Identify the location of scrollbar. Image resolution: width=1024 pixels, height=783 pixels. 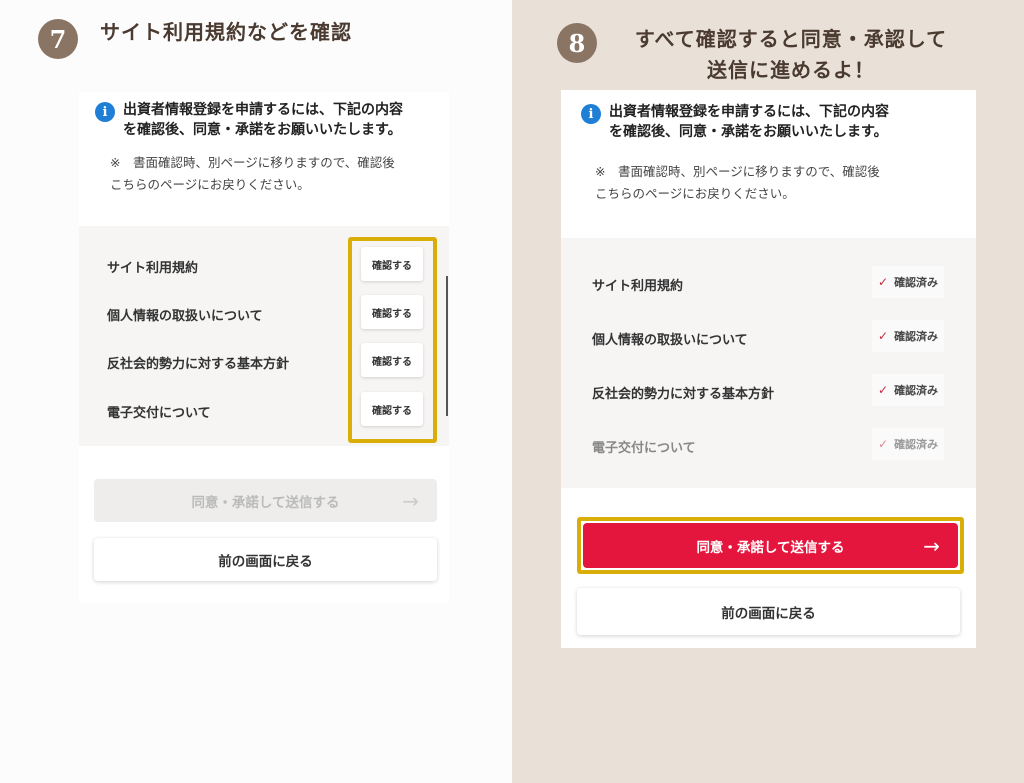
(447, 346).